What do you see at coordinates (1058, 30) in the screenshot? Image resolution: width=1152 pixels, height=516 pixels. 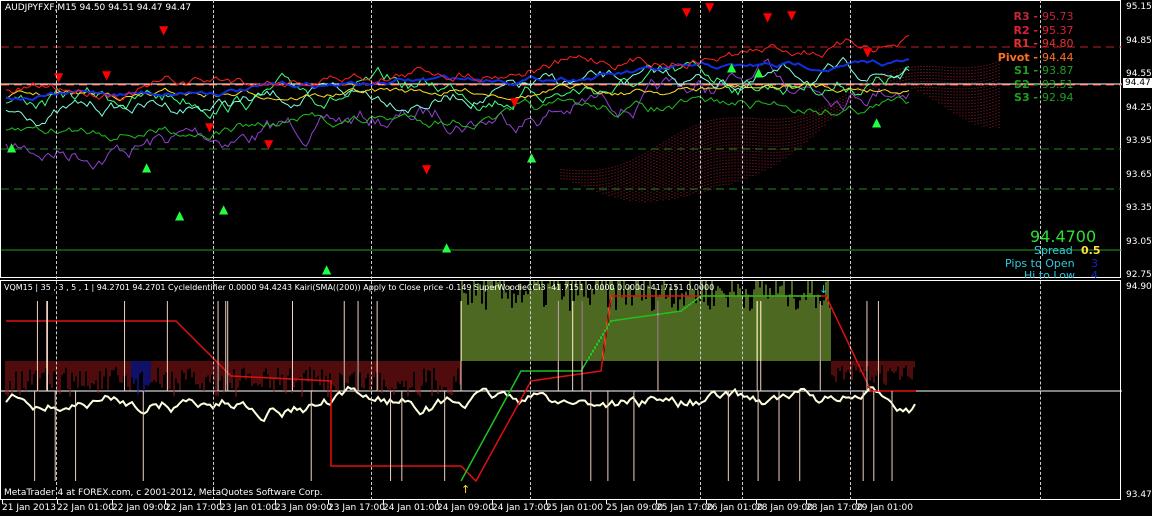 I see `pivot-value: 95.37` at bounding box center [1058, 30].